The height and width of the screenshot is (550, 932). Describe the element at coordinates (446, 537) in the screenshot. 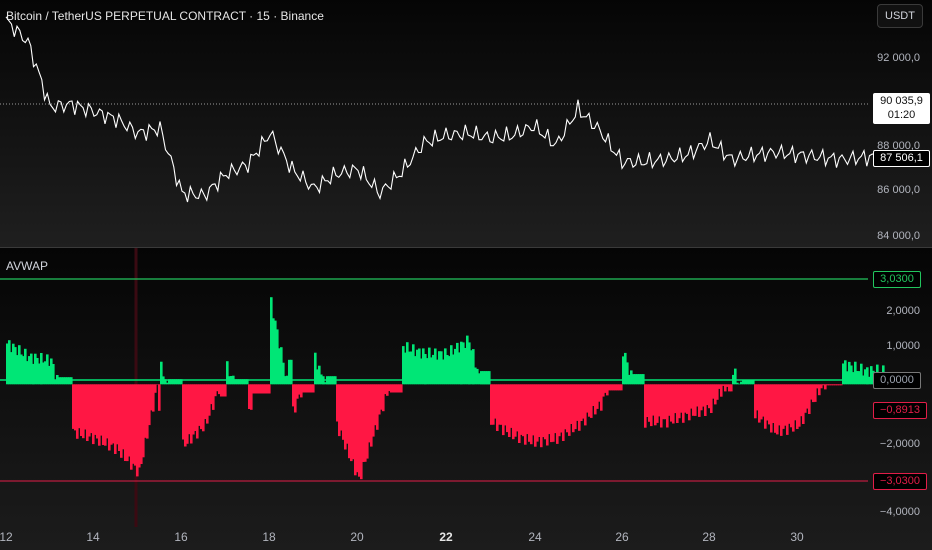

I see `time-tick: 22` at that location.